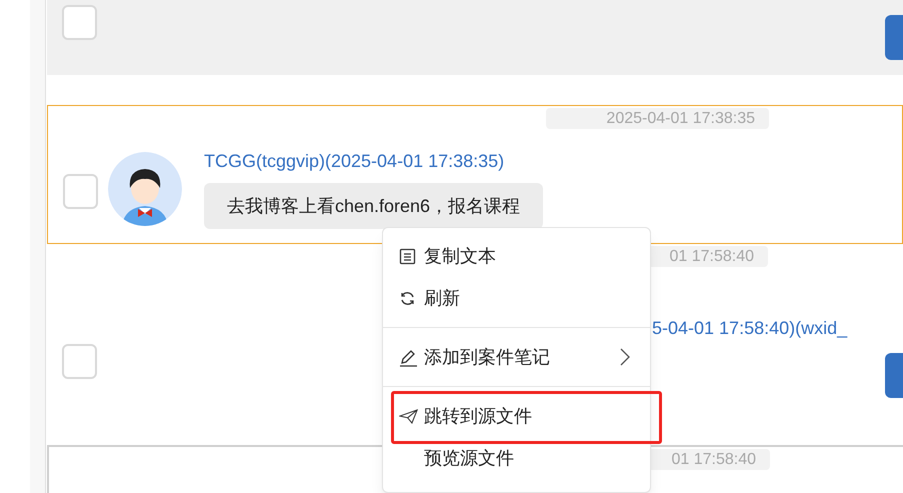 This screenshot has width=903, height=493. What do you see at coordinates (625, 357) in the screenshot?
I see `chevron-right-icon` at bounding box center [625, 357].